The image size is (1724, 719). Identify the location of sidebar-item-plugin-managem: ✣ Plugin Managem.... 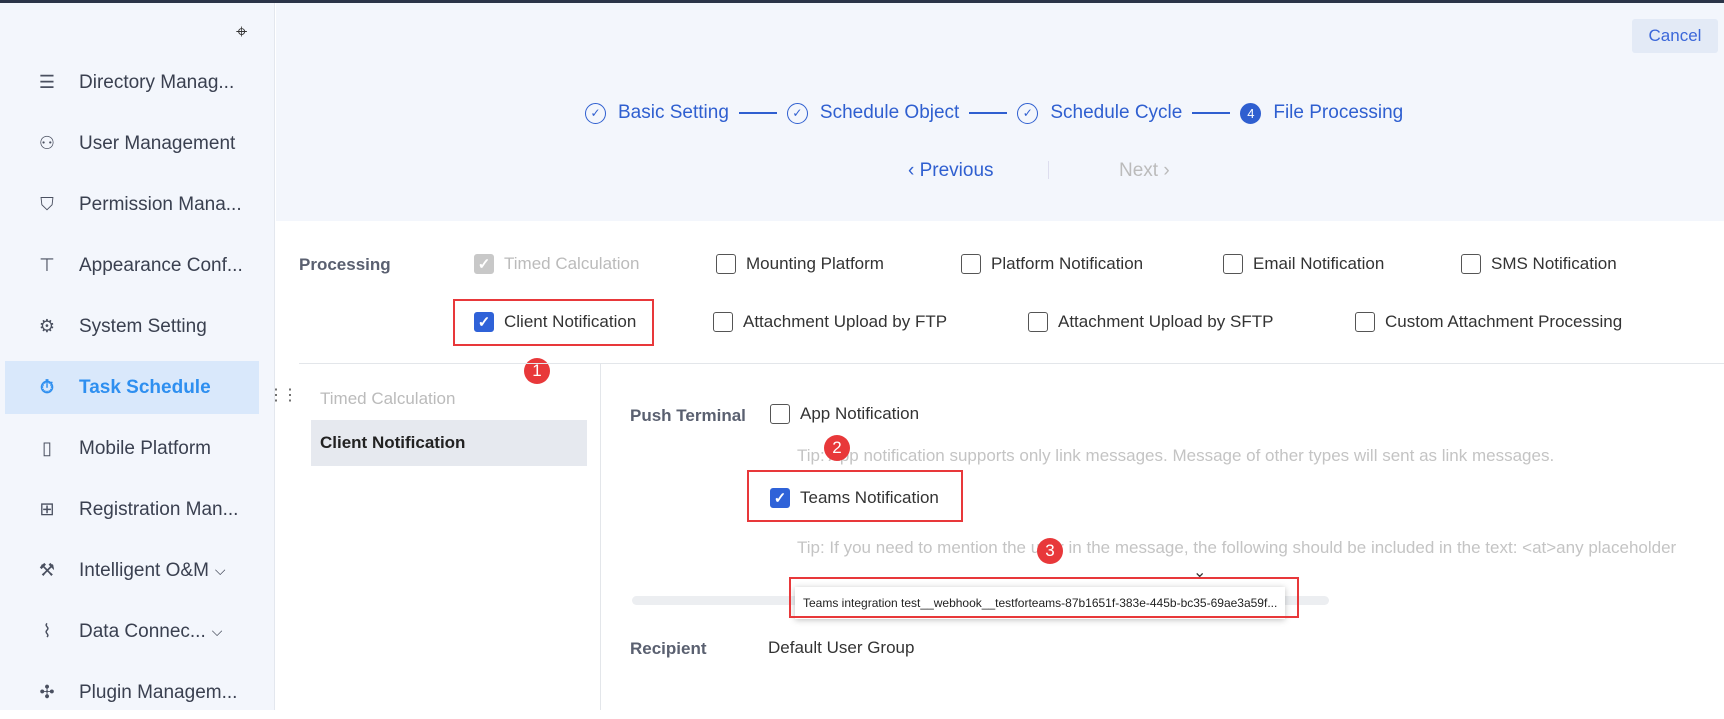
(132, 692).